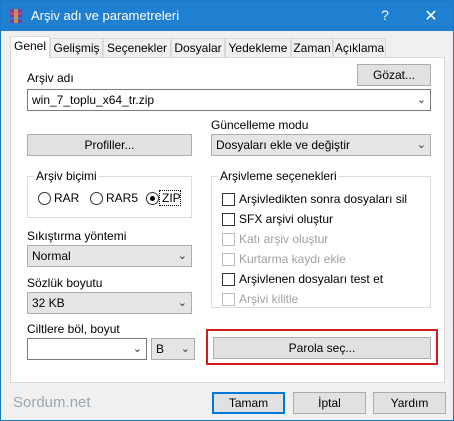 This screenshot has height=421, width=454. What do you see at coordinates (311, 279) in the screenshot?
I see `checkbox-test-label: Arşivlenen dosyaları test et` at bounding box center [311, 279].